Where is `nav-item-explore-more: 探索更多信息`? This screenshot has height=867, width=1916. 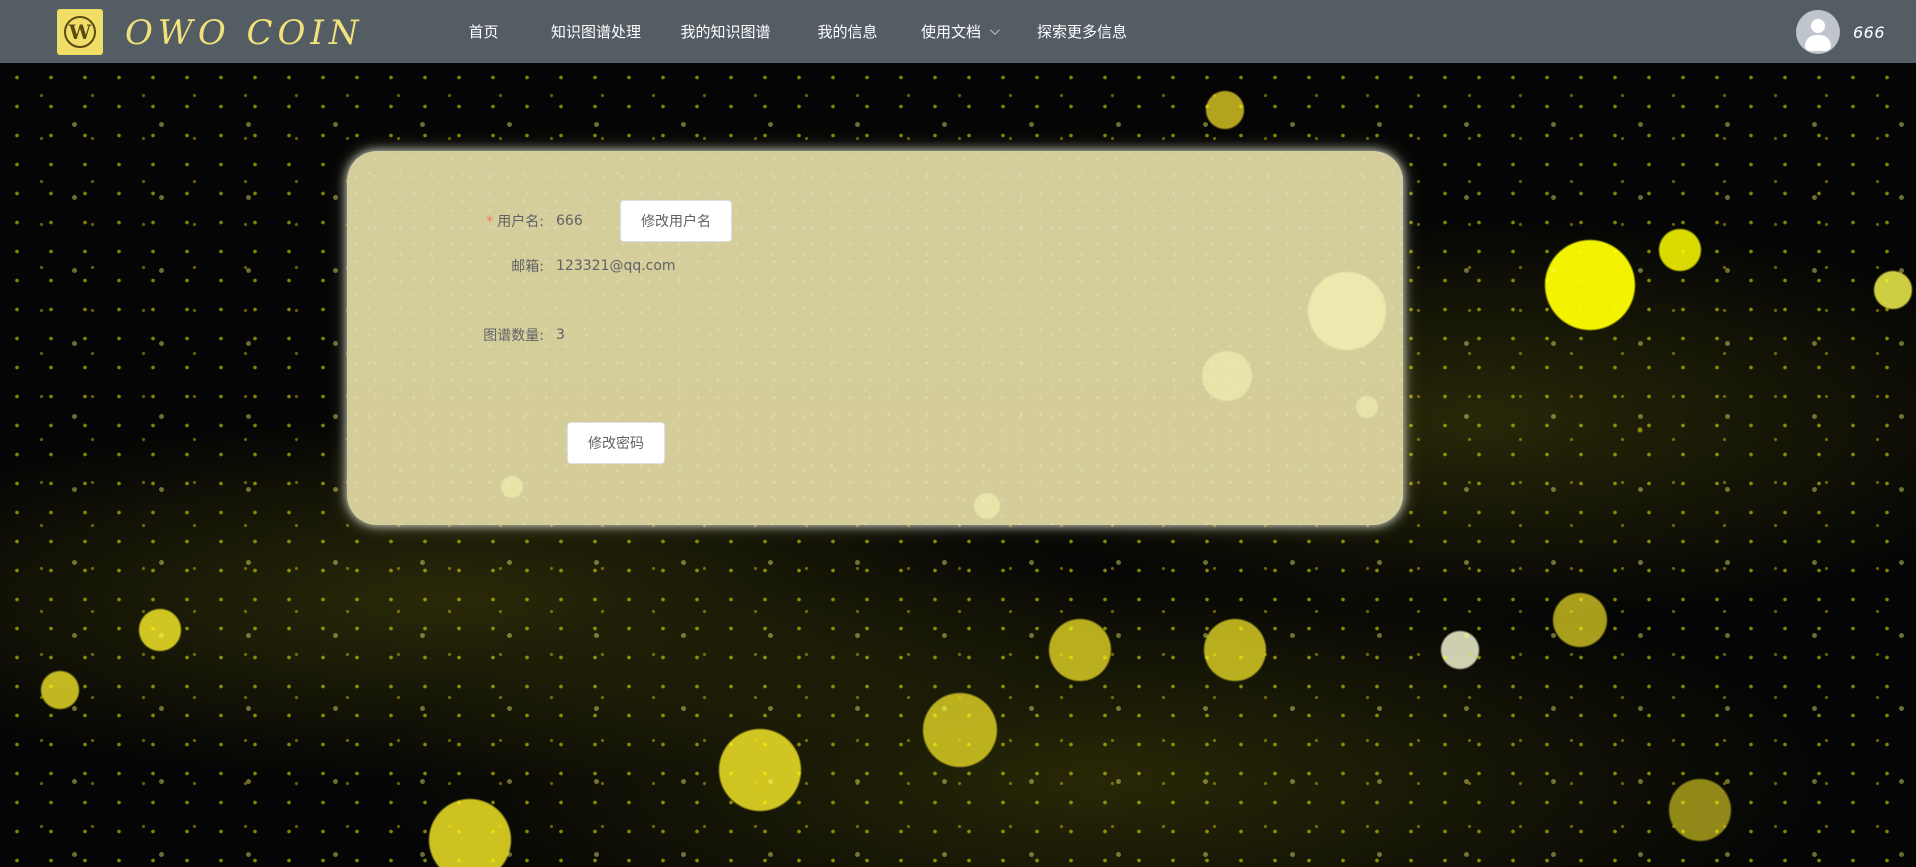 nav-item-explore-more: 探索更多信息 is located at coordinates (1082, 31).